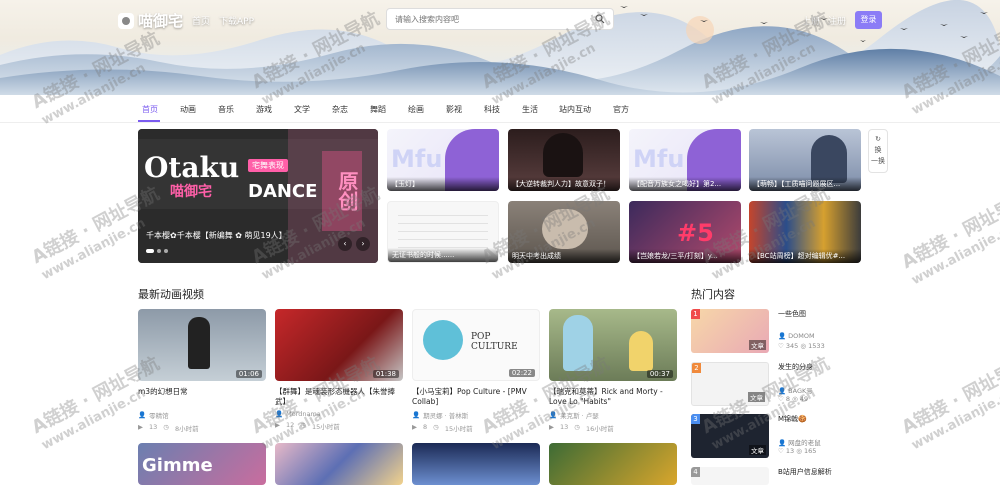  What do you see at coordinates (782, 399) in the screenshot?
I see `like-icon: ♡` at bounding box center [782, 399].